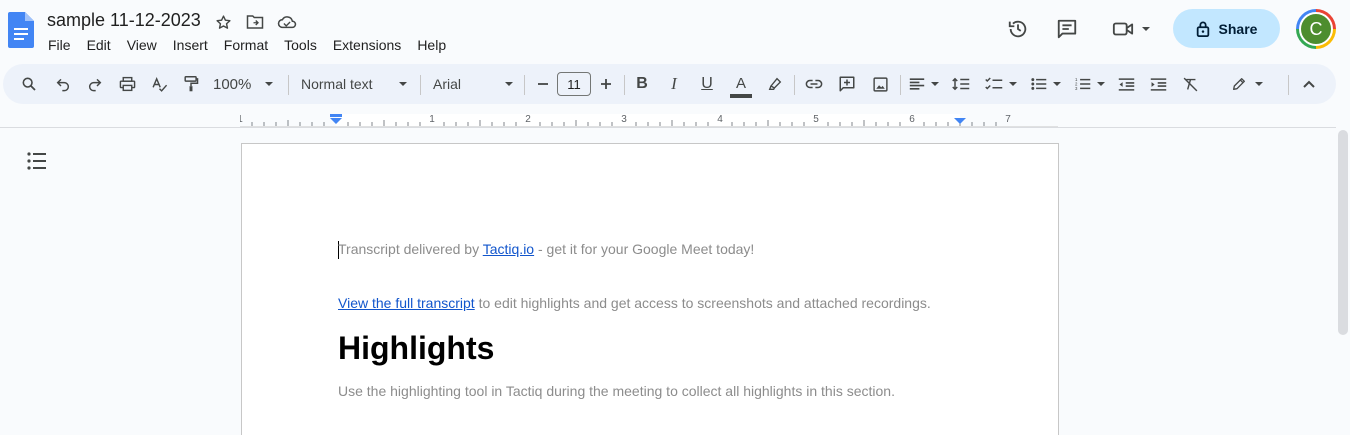 This screenshot has height=435, width=1350. I want to click on insert-link-icon, so click(814, 84).